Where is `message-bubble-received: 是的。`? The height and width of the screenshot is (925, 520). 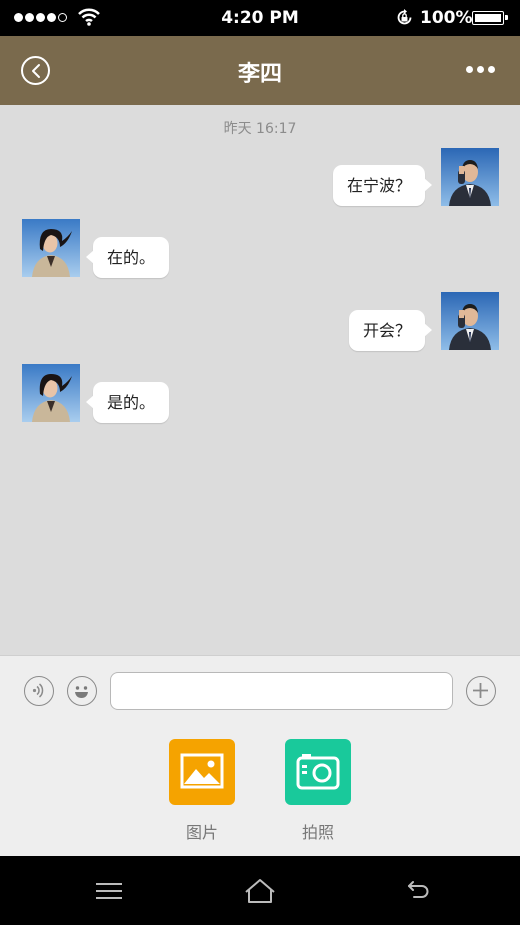
message-bubble-received: 是的。 is located at coordinates (127, 402).